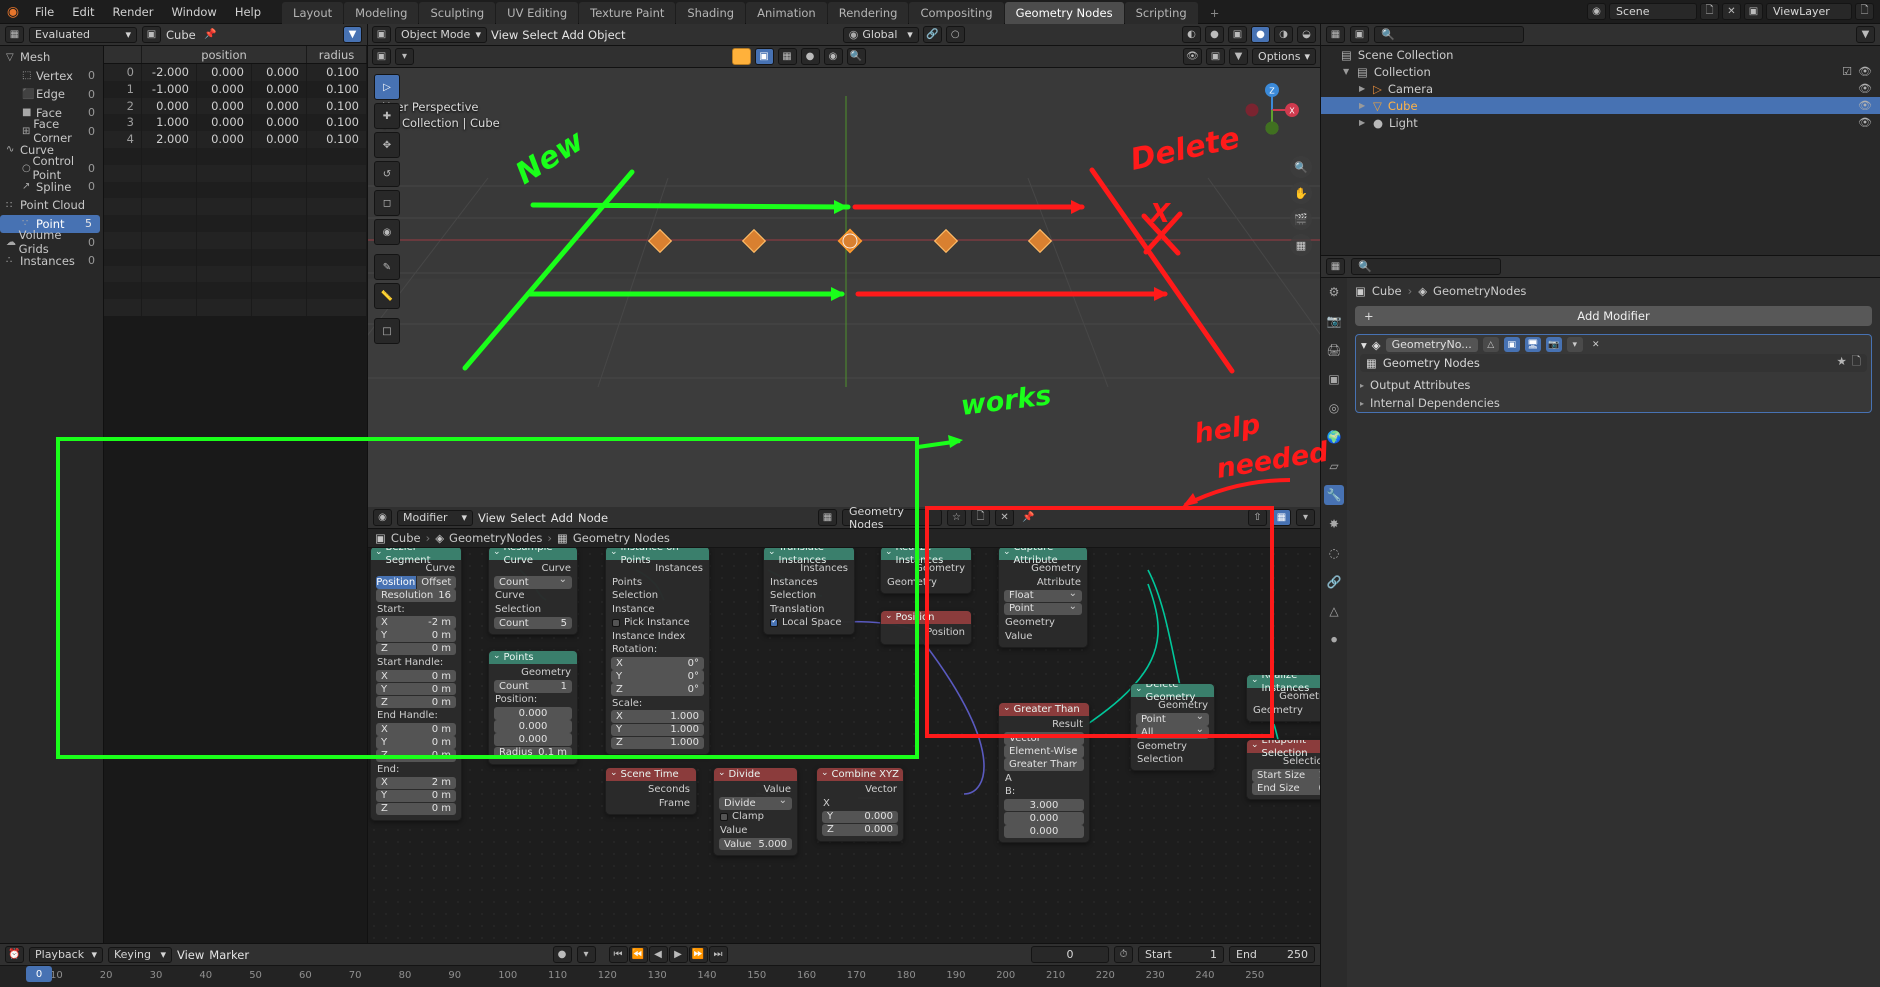  Describe the element at coordinates (1070, 954) in the screenshot. I see `current-frame-field: 0` at that location.